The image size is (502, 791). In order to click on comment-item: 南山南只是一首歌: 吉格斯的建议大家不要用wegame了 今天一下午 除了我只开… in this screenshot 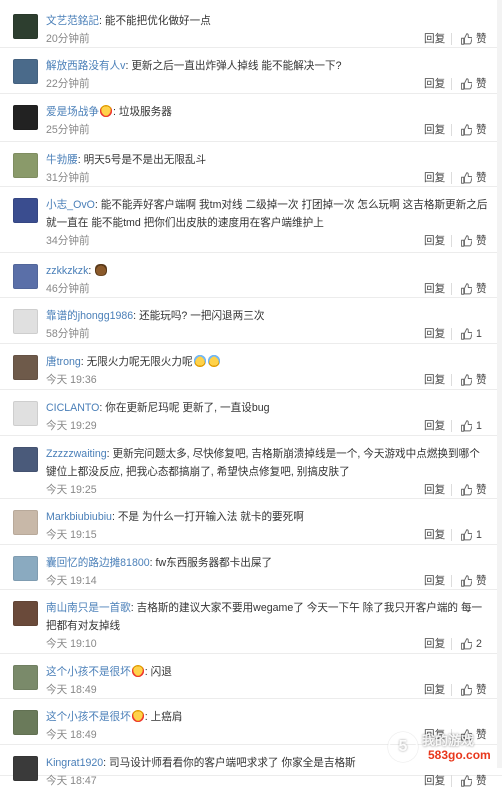, I will do `click(251, 622)`.